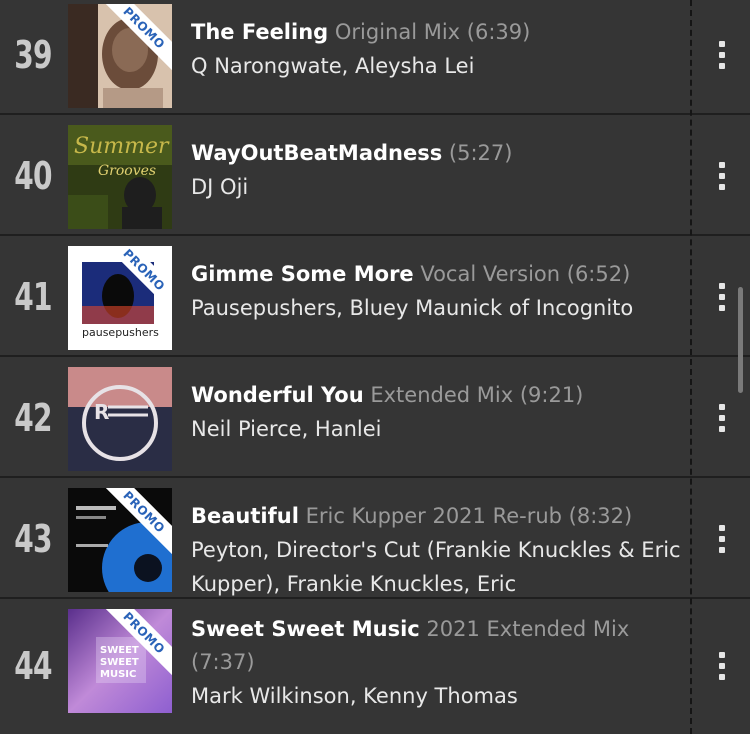 Image resolution: width=750 pixels, height=734 pixels. I want to click on track-rank: 43, so click(33, 538).